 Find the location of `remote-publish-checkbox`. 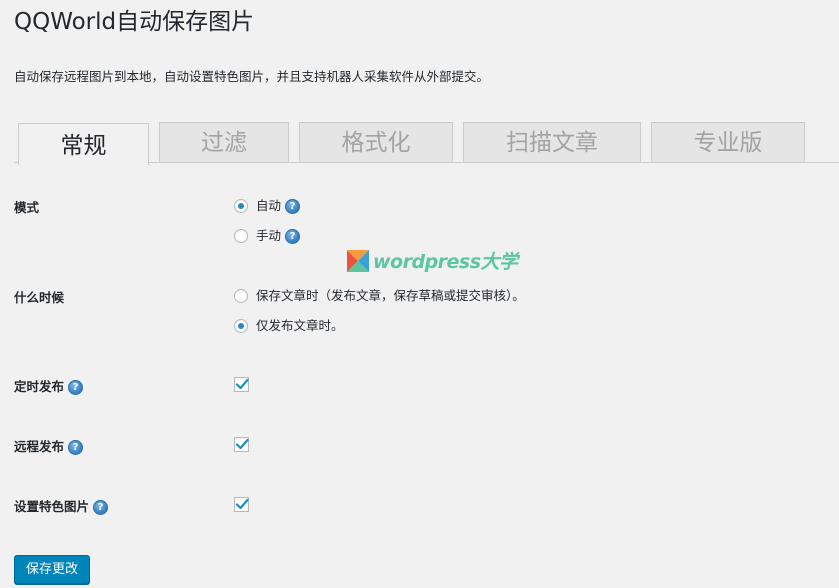

remote-publish-checkbox is located at coordinates (241, 444).